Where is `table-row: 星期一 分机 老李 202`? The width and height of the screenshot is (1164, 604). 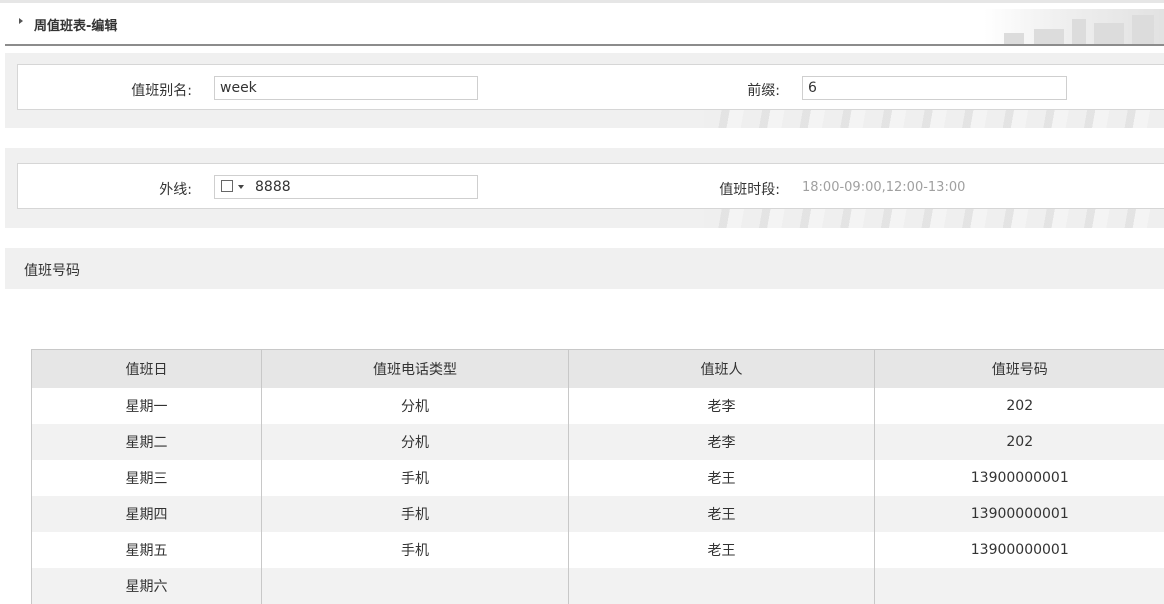
table-row: 星期一 分机 老李 202 is located at coordinates (598, 406).